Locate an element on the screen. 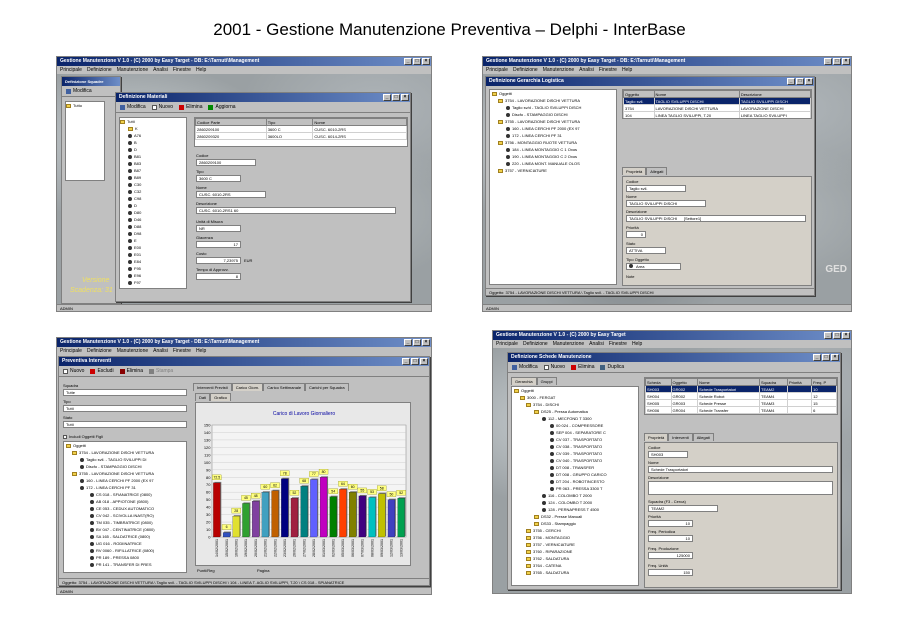  tree-item: K is located at coordinates (153, 128).